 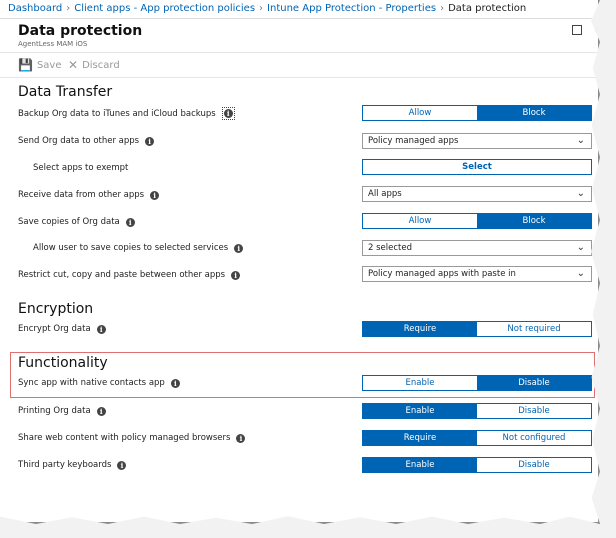 I want to click on encrypt-toggle: Require Not required, so click(x=477, y=329).